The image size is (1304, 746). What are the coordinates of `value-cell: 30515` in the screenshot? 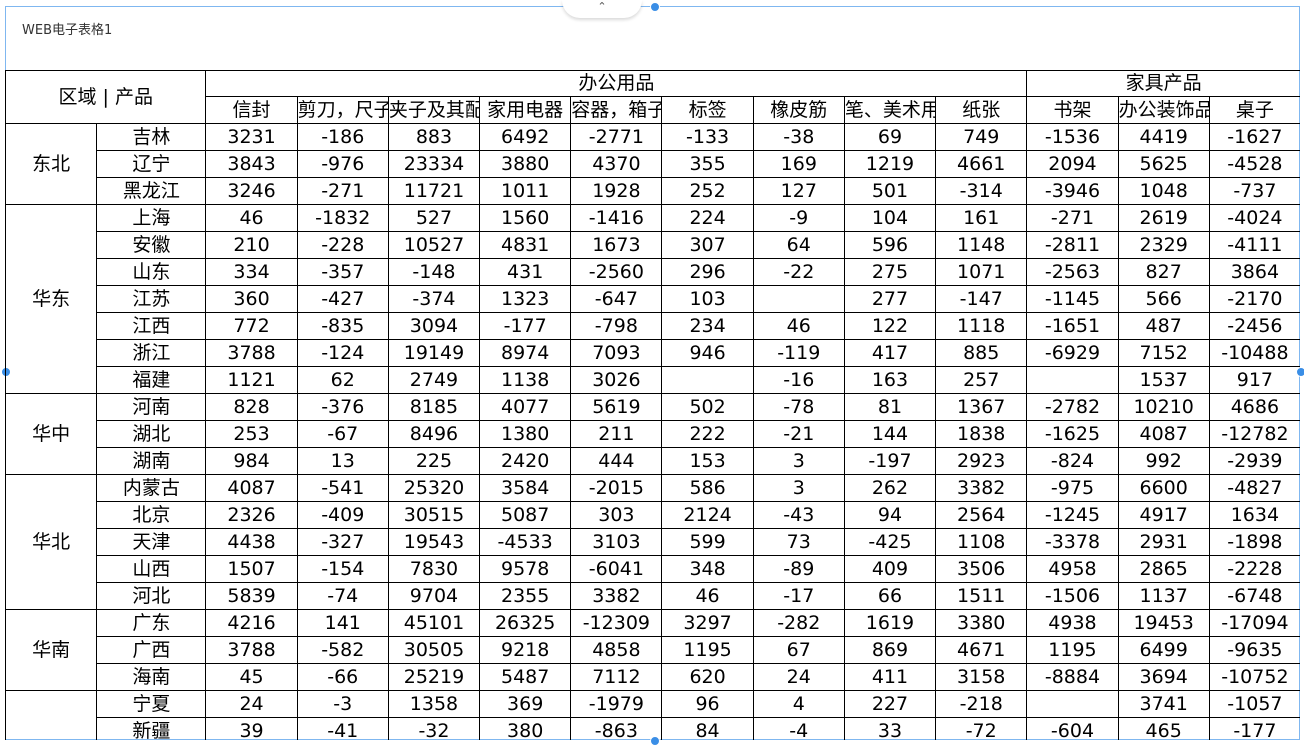 It's located at (434, 515).